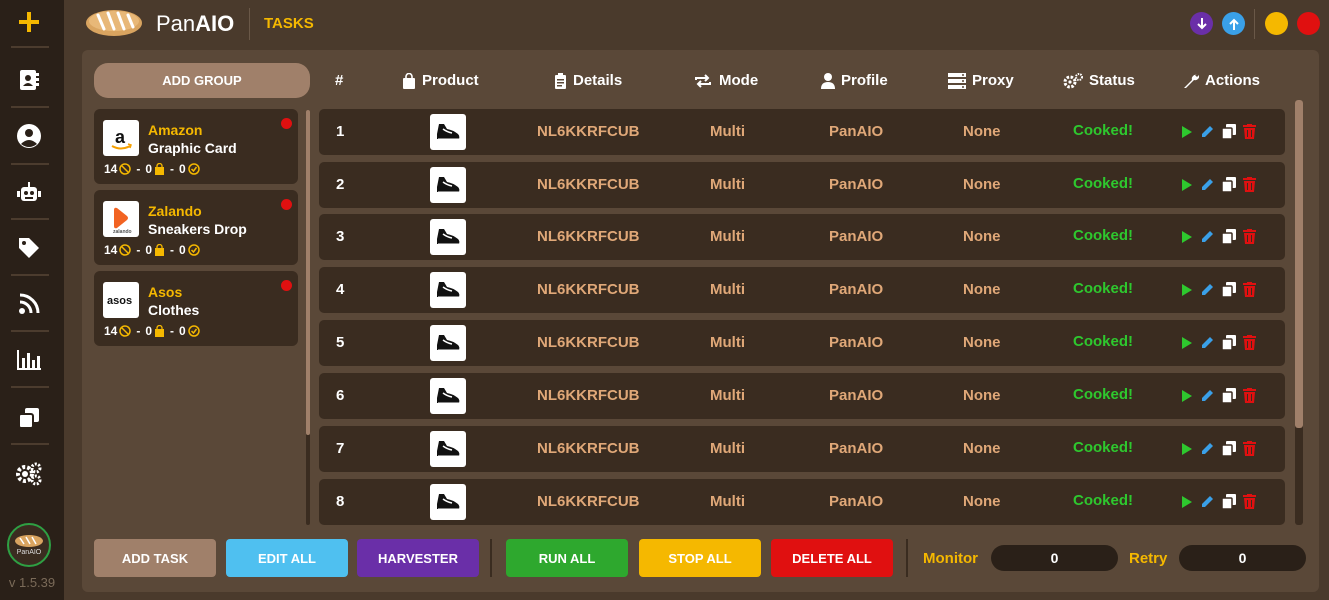 This screenshot has width=1329, height=600. I want to click on task-number: 6, so click(340, 395).